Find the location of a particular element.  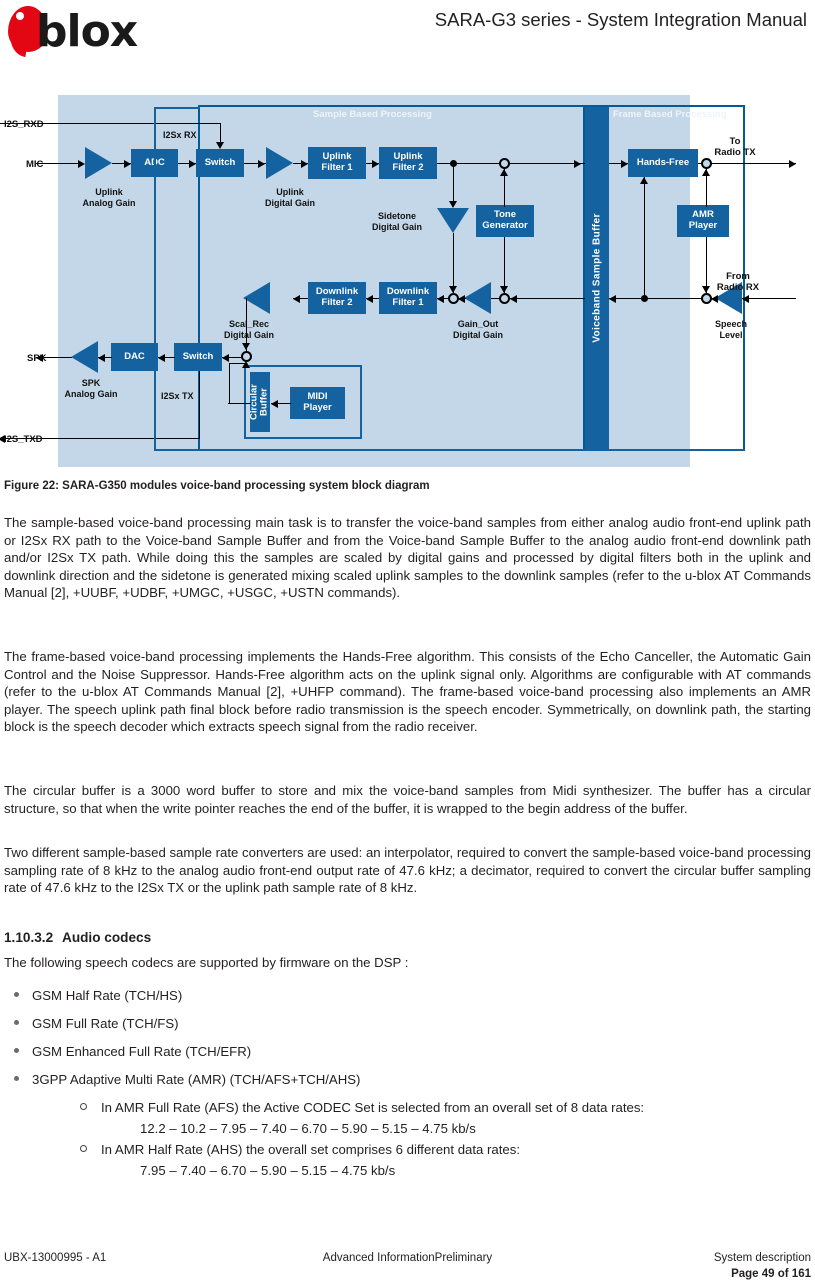

arrow-tone-up is located at coordinates (504, 172).